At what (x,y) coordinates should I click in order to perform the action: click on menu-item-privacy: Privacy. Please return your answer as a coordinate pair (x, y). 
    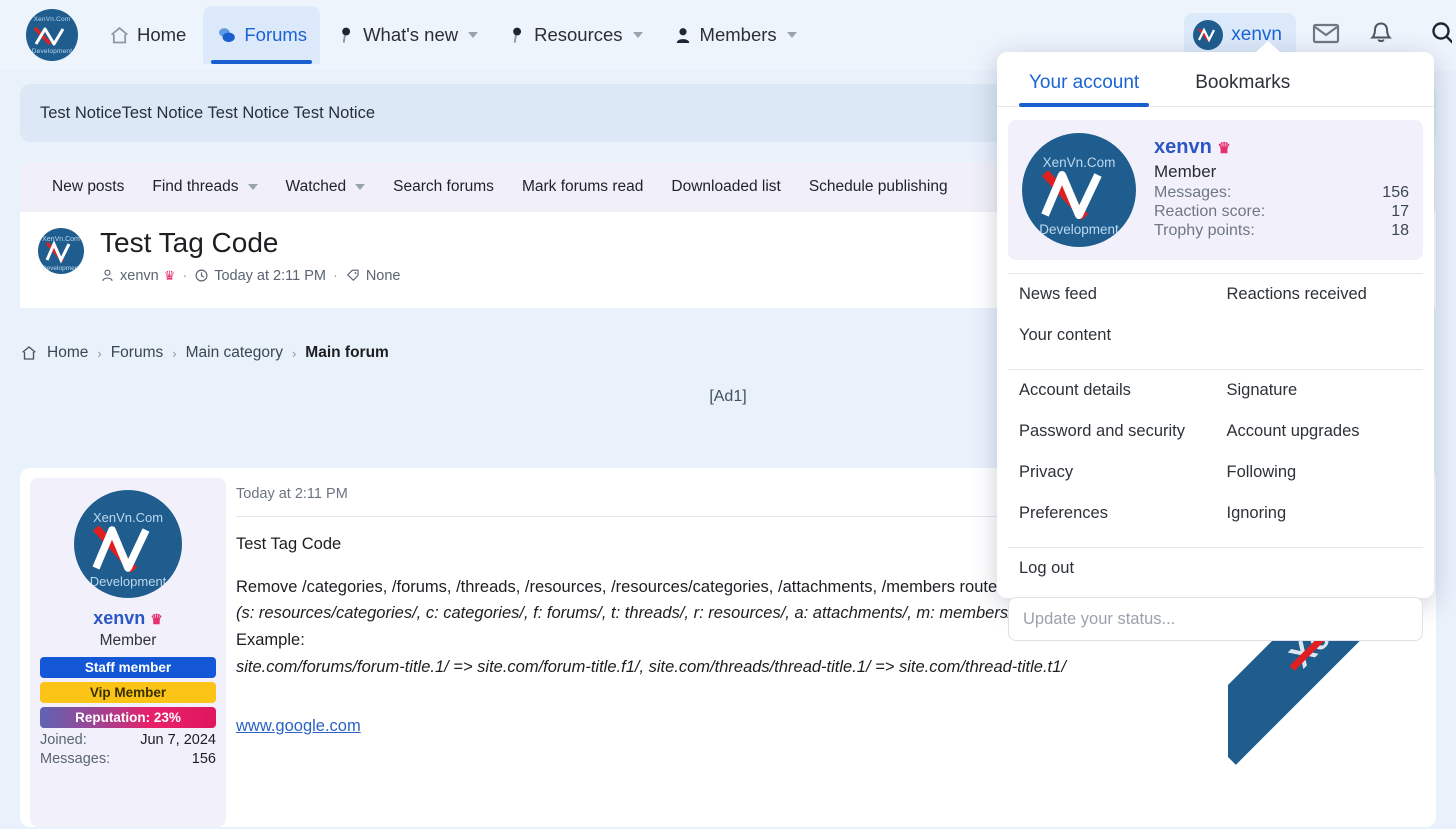
    Looking at the image, I should click on (1112, 472).